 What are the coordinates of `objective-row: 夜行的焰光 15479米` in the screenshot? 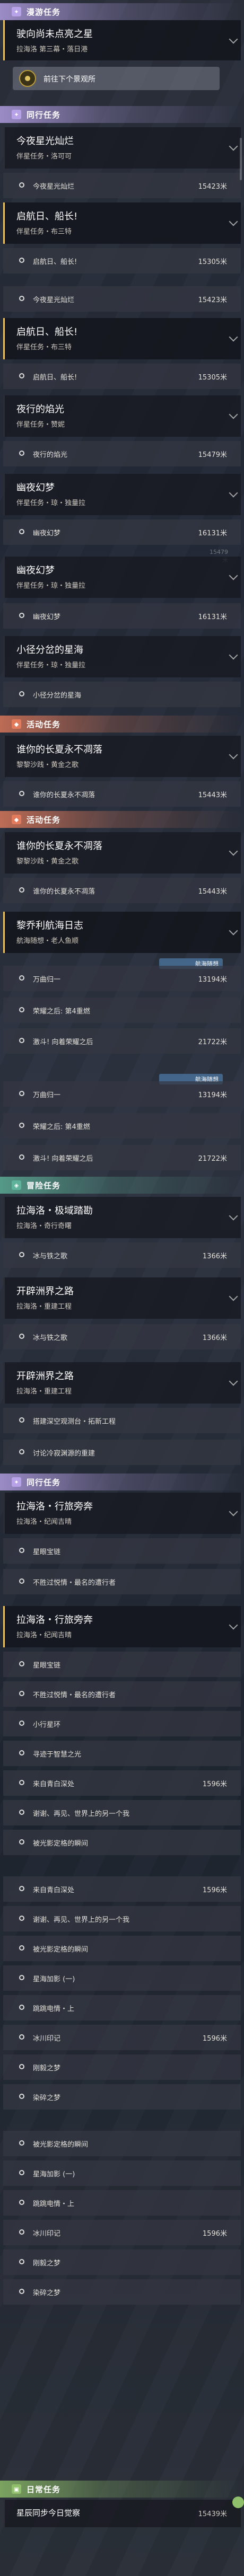 It's located at (122, 453).